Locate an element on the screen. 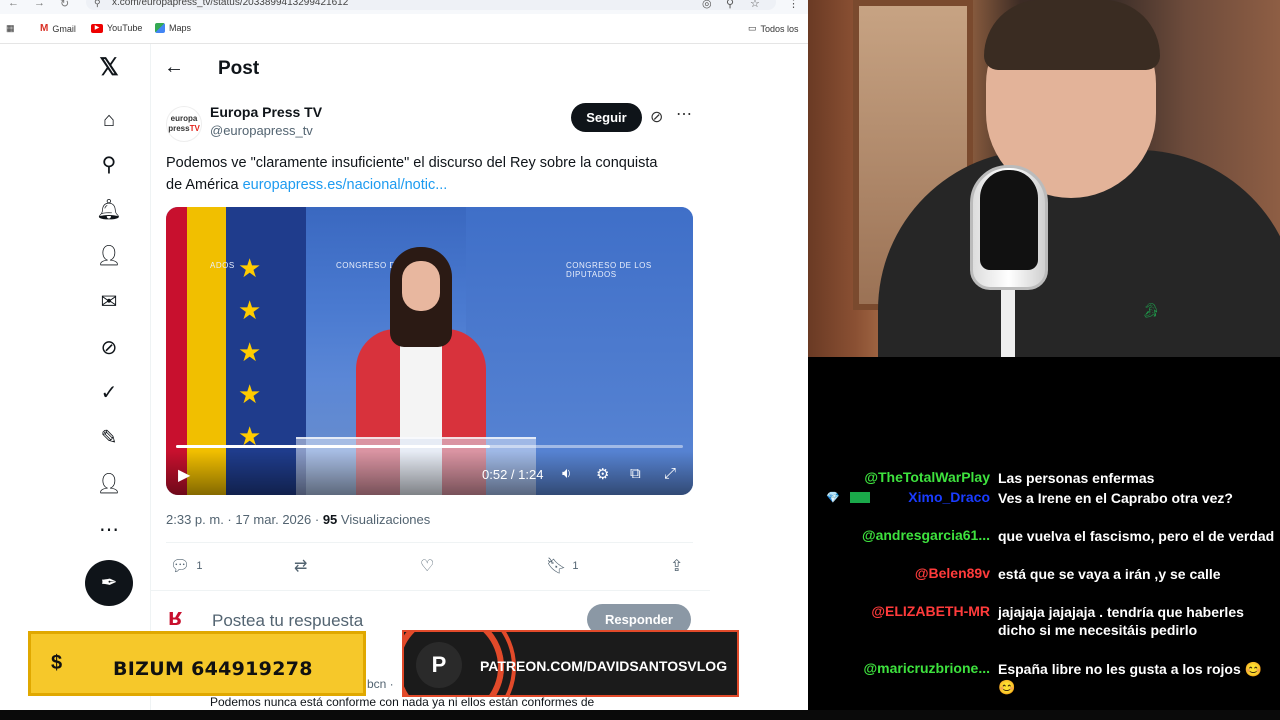 This screenshot has height=720, width=1280. author-handle: @europapress_tv is located at coordinates (261, 130).